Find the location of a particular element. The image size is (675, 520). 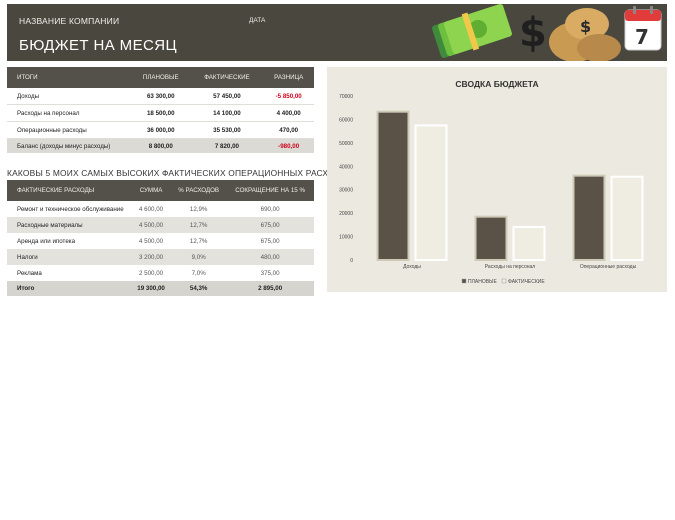

calendar-icon: 7 is located at coordinates (643, 28).